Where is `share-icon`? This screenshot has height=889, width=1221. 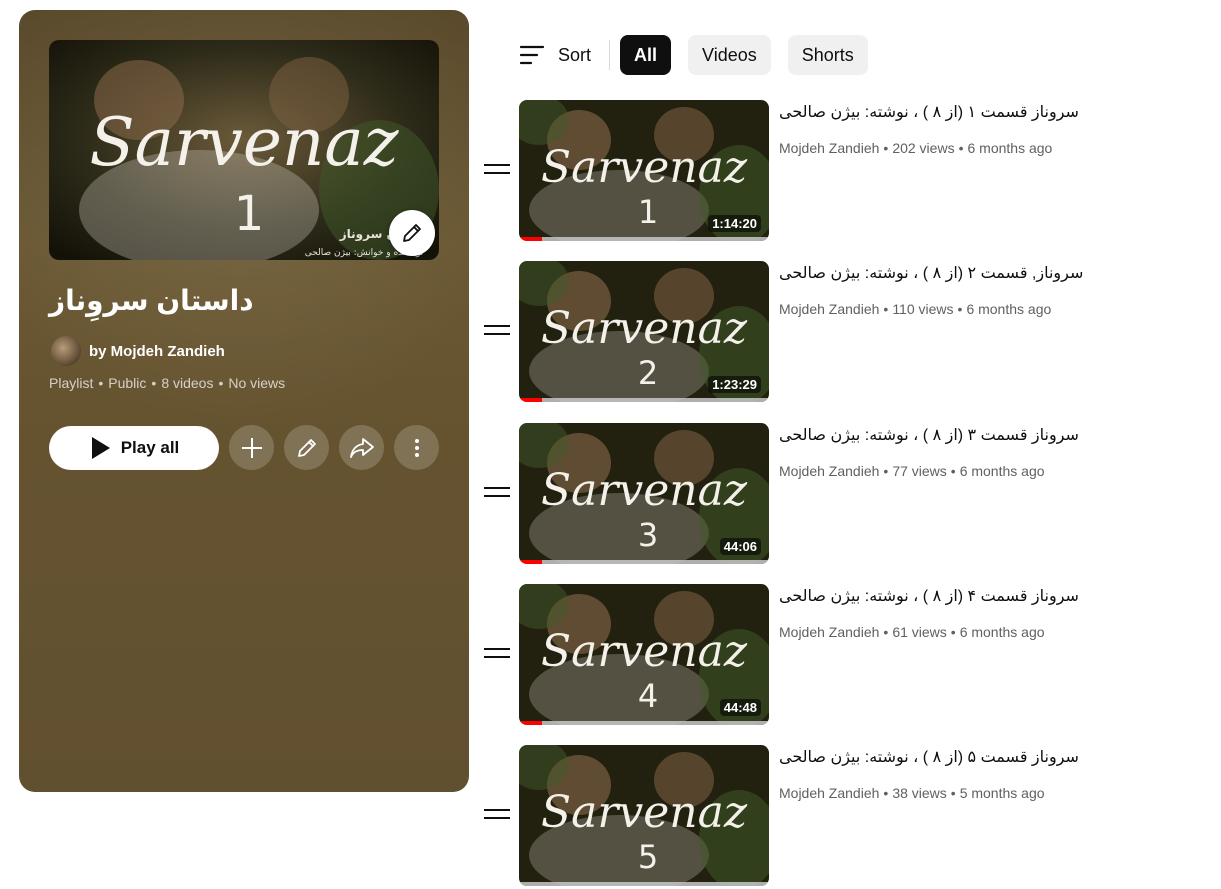
share-icon is located at coordinates (361, 447).